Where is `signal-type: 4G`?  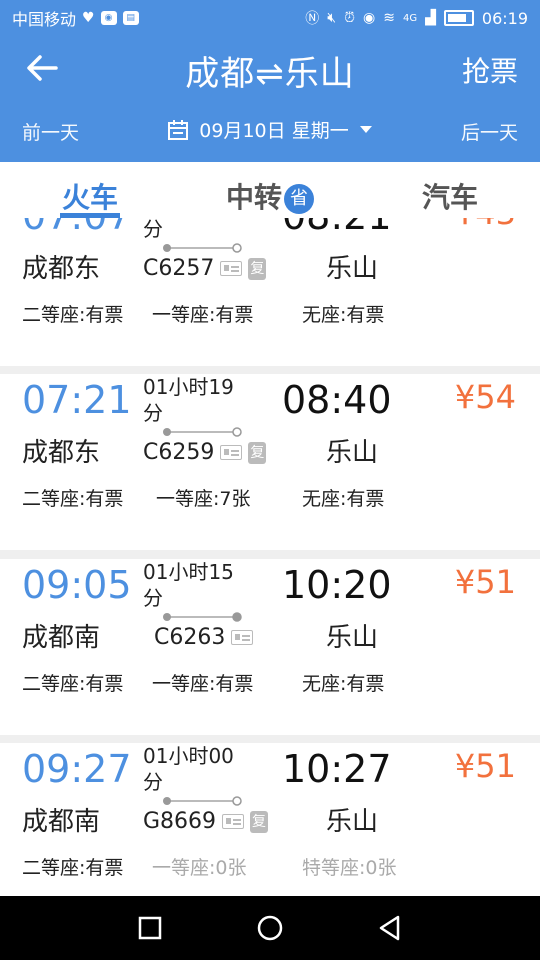 signal-type: 4G is located at coordinates (410, 18).